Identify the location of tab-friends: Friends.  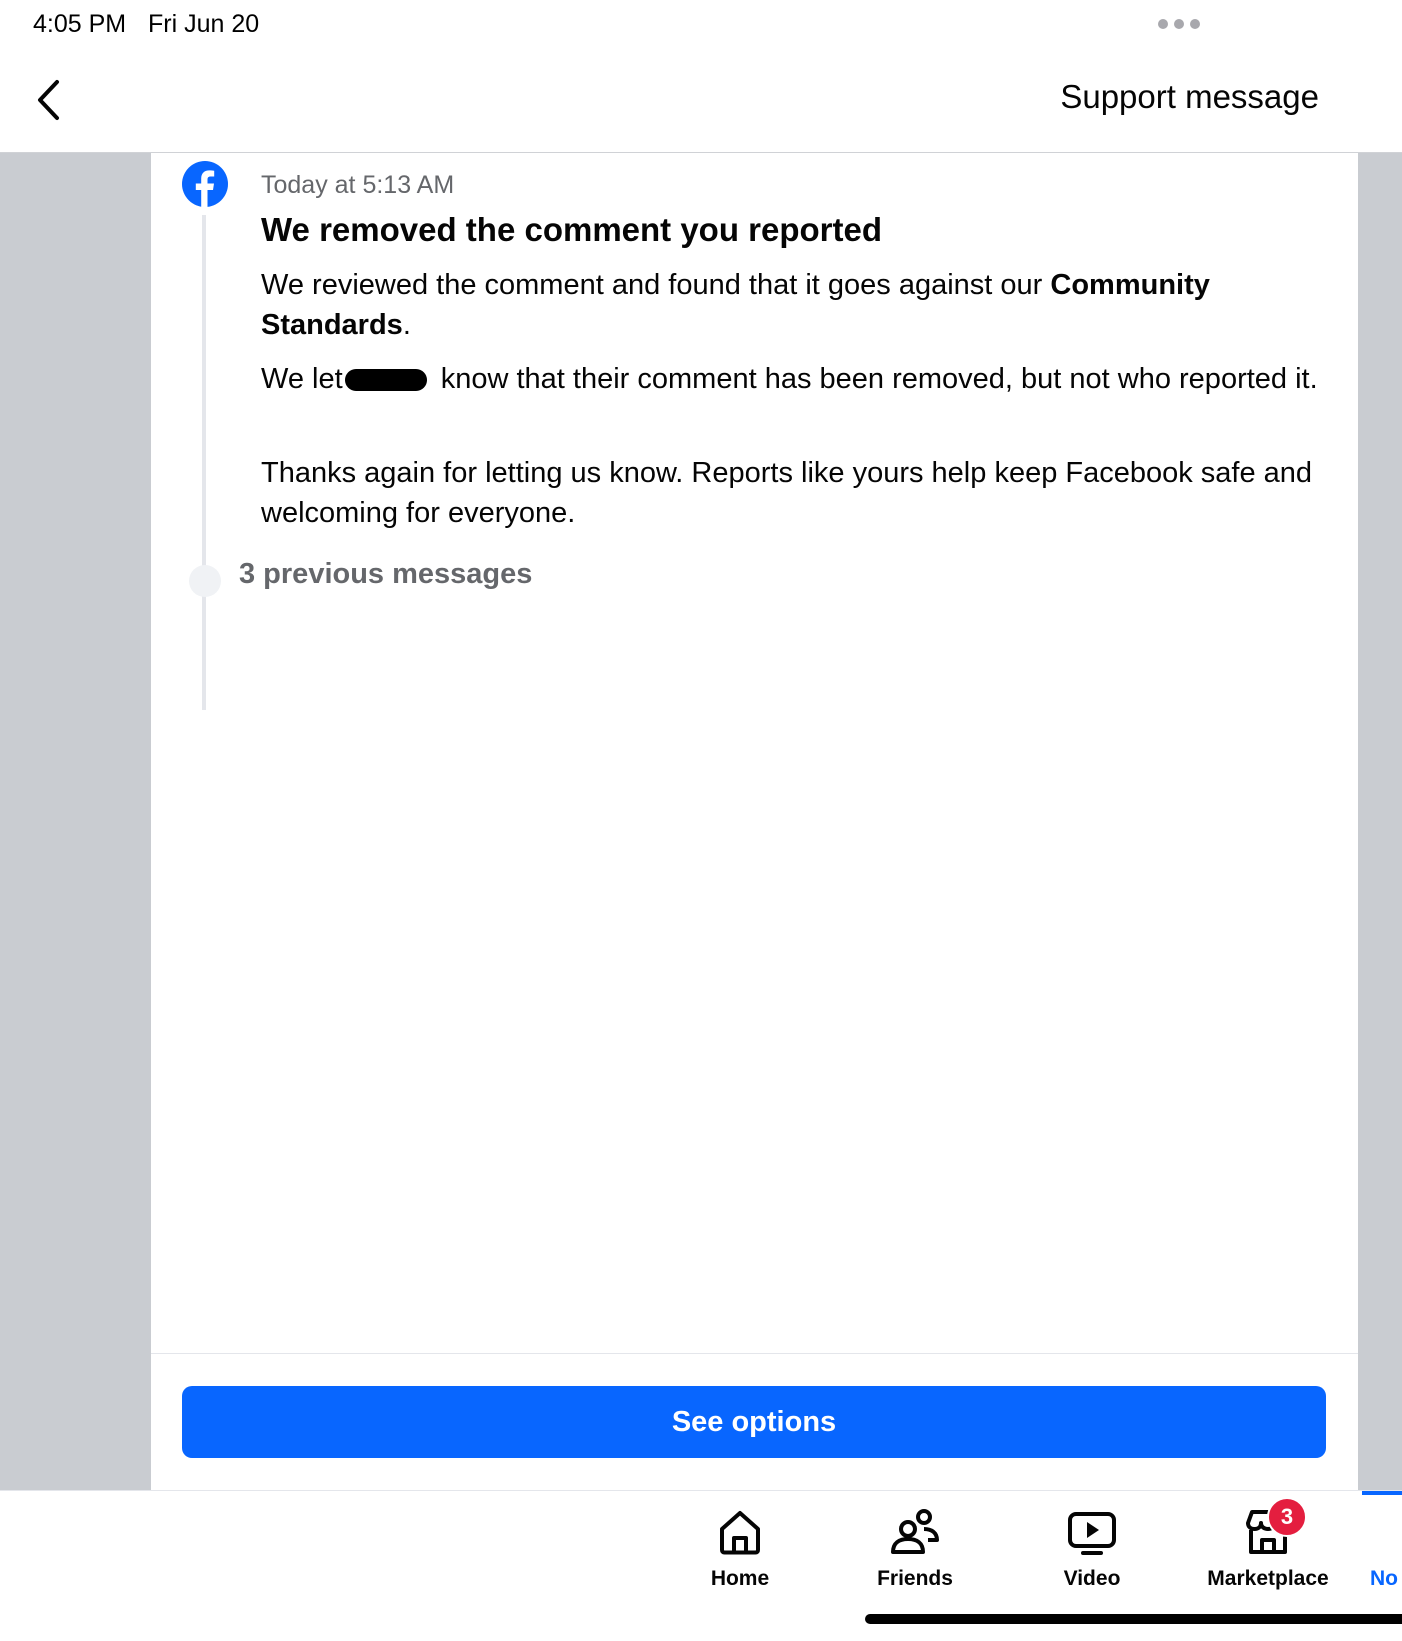
(915, 1548).